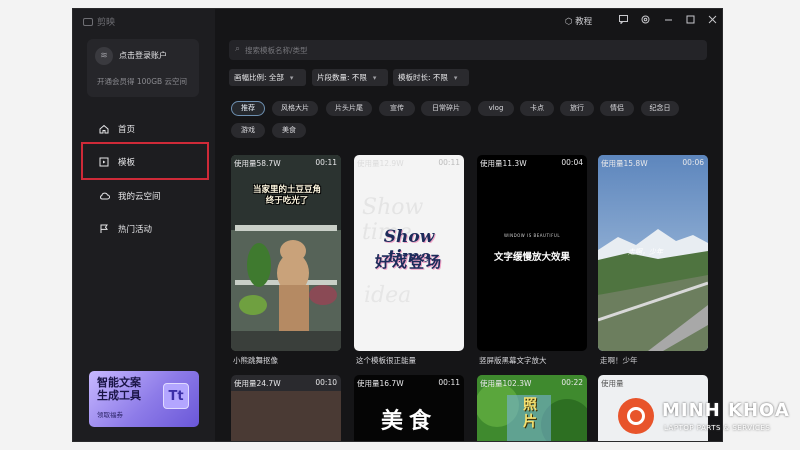 The image size is (800, 450). I want to click on overlay-text: 文字缓慢放大效果, so click(531, 257).